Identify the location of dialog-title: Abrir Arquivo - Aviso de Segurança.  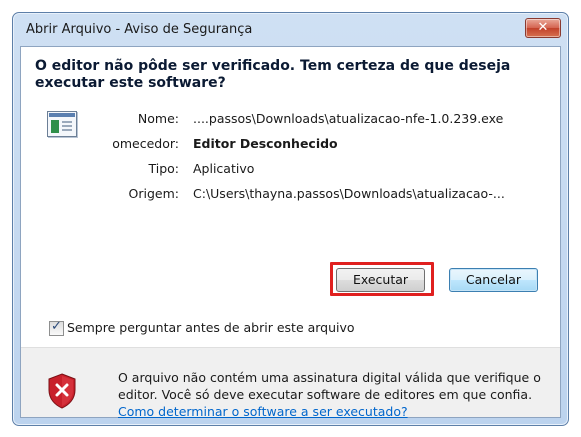
(139, 29).